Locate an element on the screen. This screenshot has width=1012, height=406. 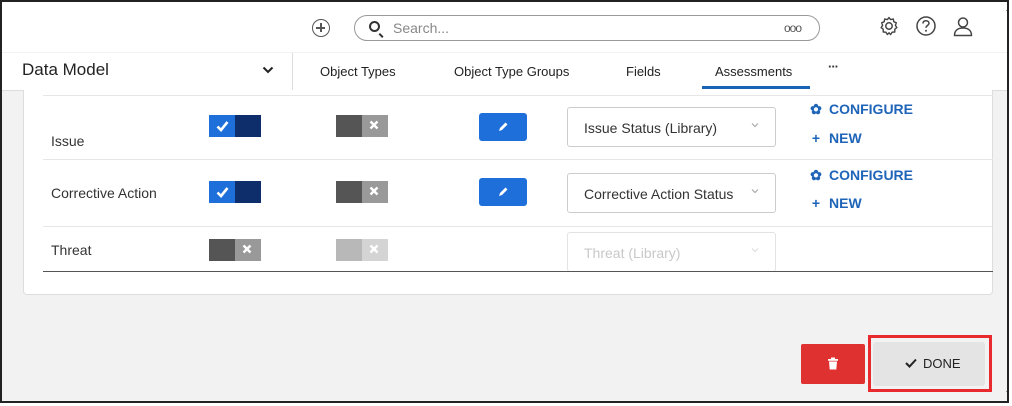
add-icon is located at coordinates (321, 28).